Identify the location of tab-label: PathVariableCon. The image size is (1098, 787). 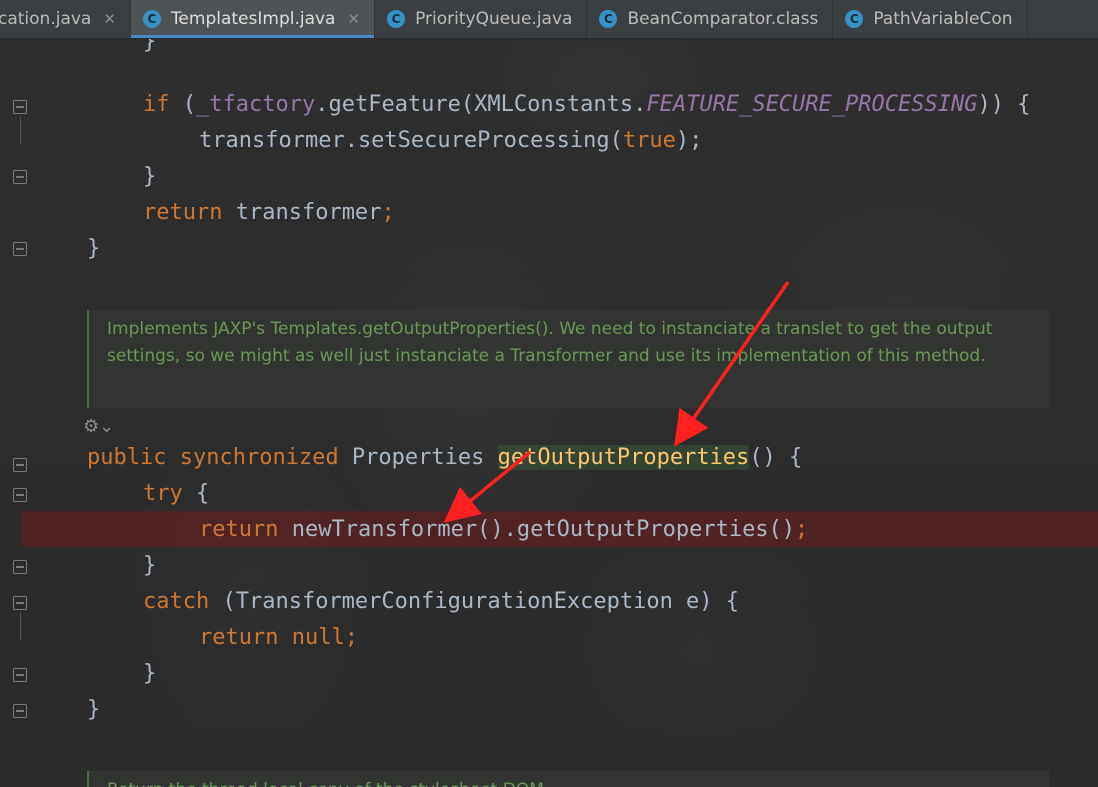
(943, 19).